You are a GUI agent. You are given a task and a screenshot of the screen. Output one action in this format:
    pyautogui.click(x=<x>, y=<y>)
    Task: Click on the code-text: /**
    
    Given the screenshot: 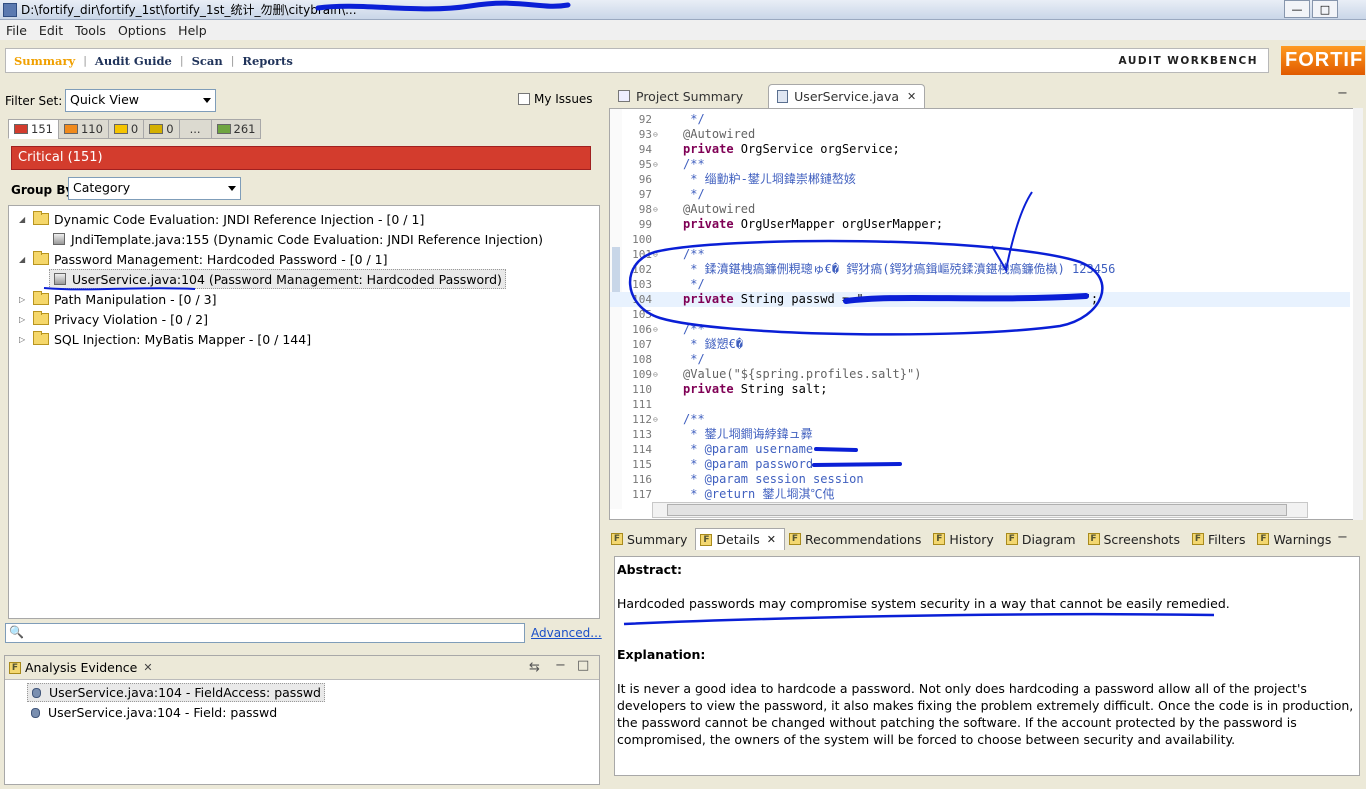 What is the action you would take?
    pyautogui.click(x=694, y=329)
    